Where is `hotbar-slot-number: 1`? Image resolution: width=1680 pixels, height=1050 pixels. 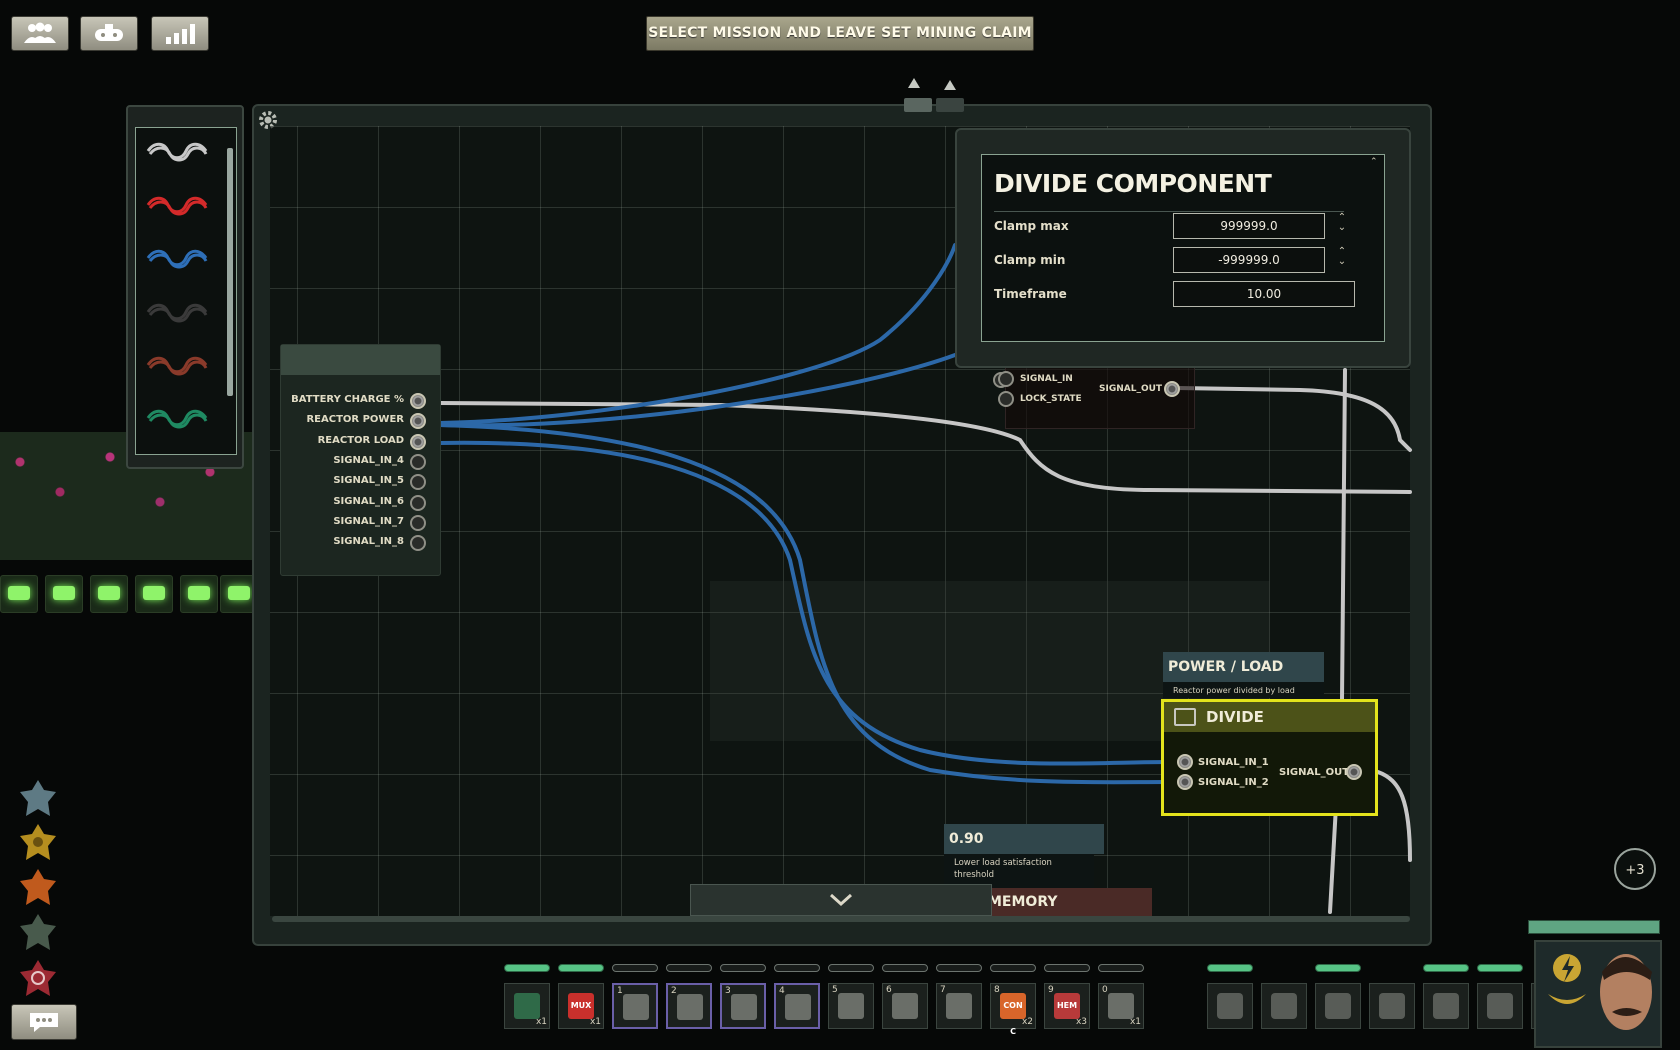 hotbar-slot-number: 1 is located at coordinates (620, 991).